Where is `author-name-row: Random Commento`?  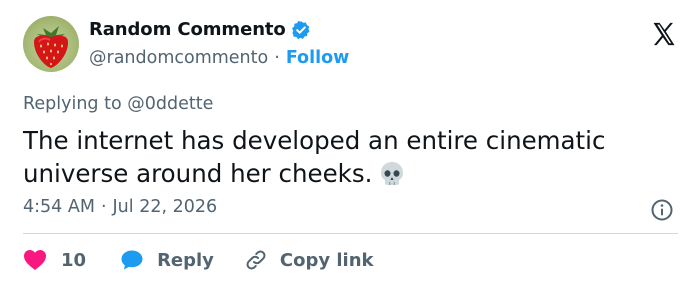 author-name-row: Random Commento is located at coordinates (200, 29).